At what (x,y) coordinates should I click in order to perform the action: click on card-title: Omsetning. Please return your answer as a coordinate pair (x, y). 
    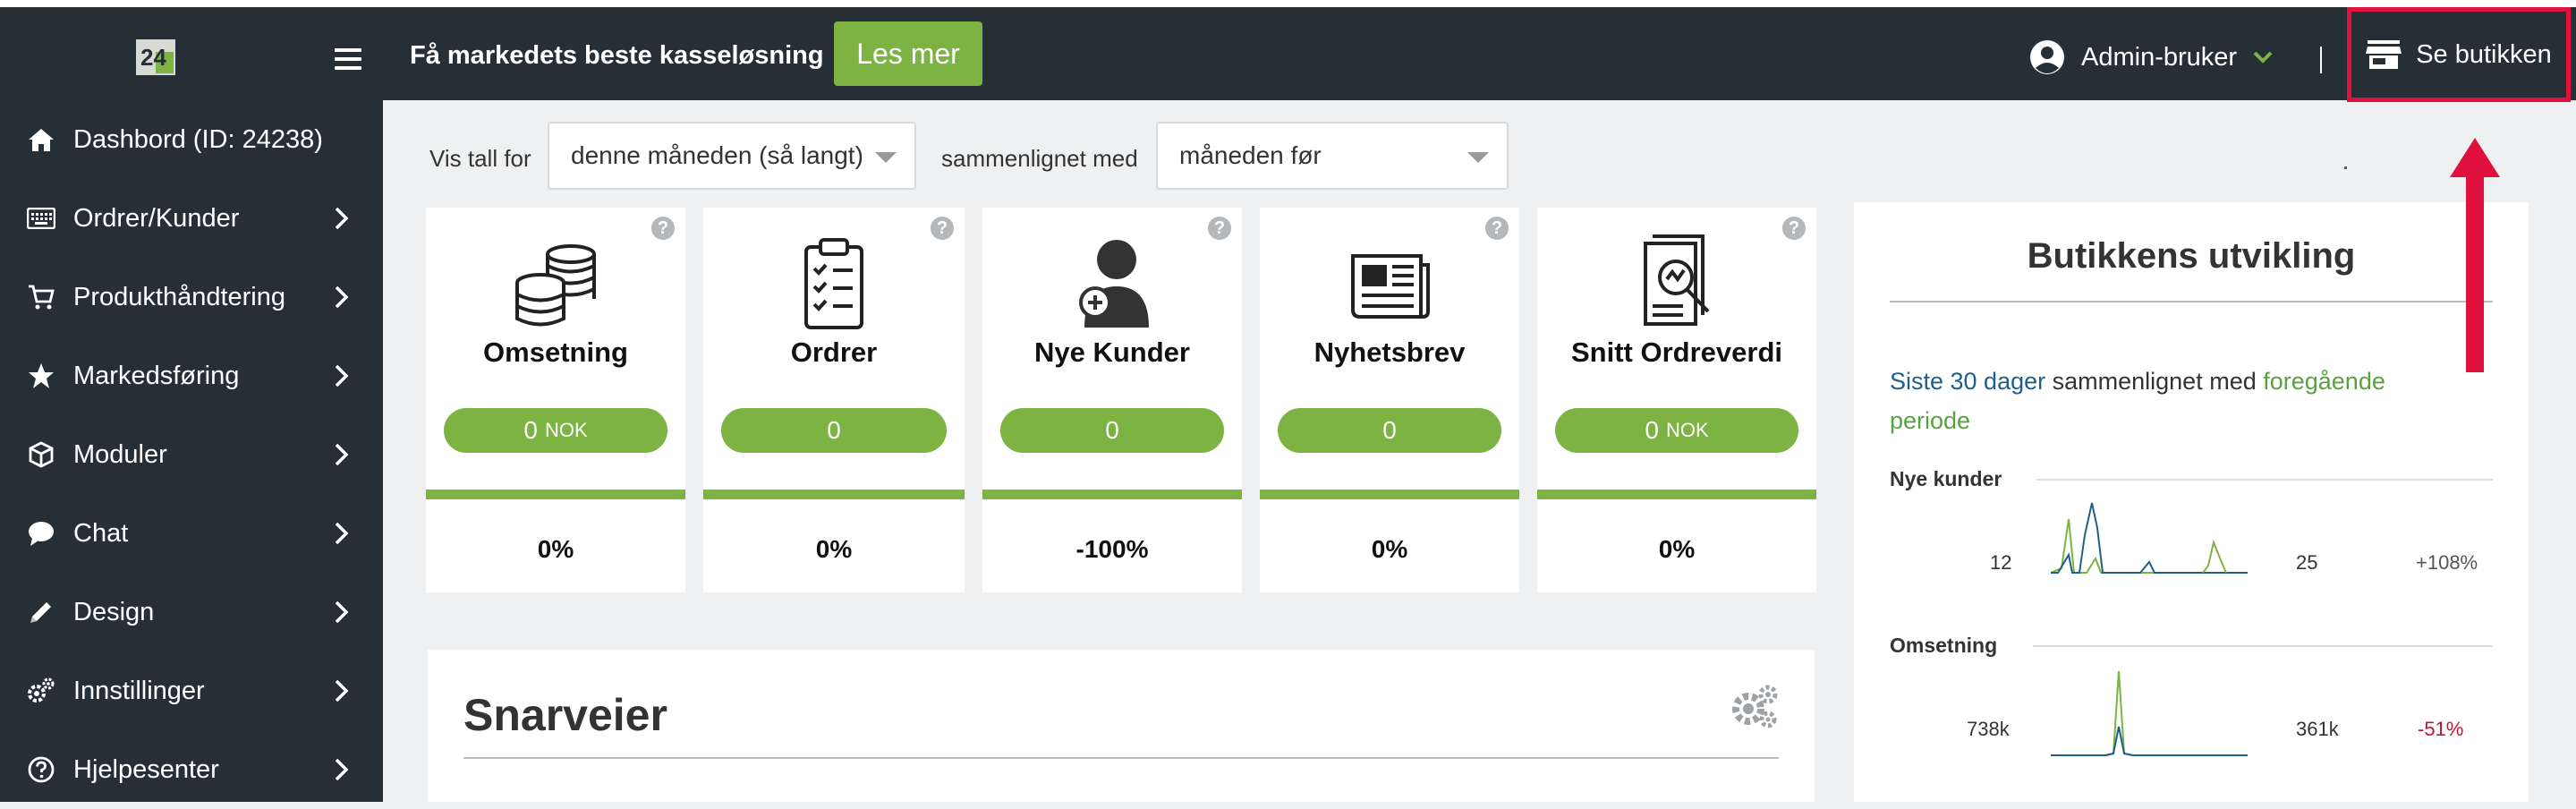
    Looking at the image, I should click on (555, 352).